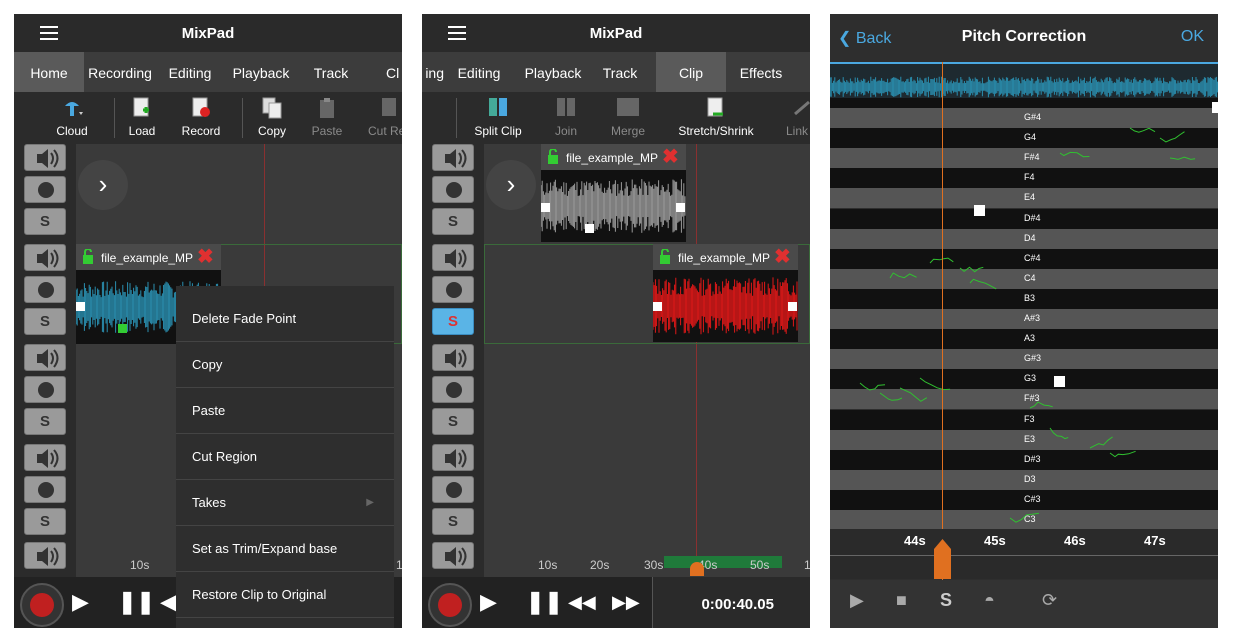  Describe the element at coordinates (285, 319) in the screenshot. I see `menu-item-delete-fade-point: Delete Fade Point` at that location.